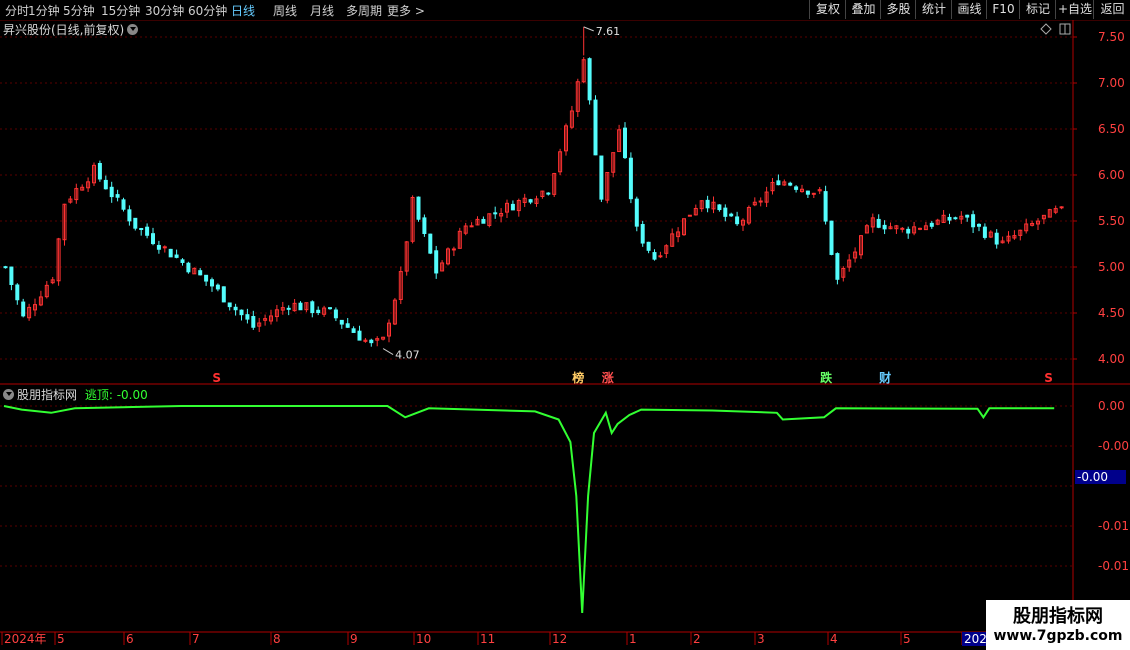 This screenshot has width=1130, height=650. What do you see at coordinates (761, 639) in the screenshot?
I see `x-tick-label: 3` at bounding box center [761, 639].